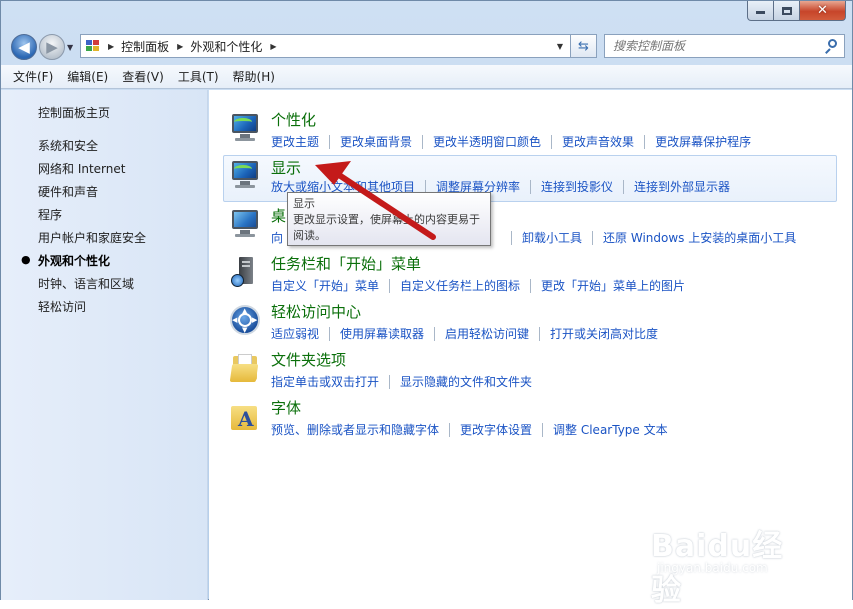 The width and height of the screenshot is (853, 609). I want to click on baidu-watermark: Baidu经验 jingyan.baidu.com, so click(731, 564).